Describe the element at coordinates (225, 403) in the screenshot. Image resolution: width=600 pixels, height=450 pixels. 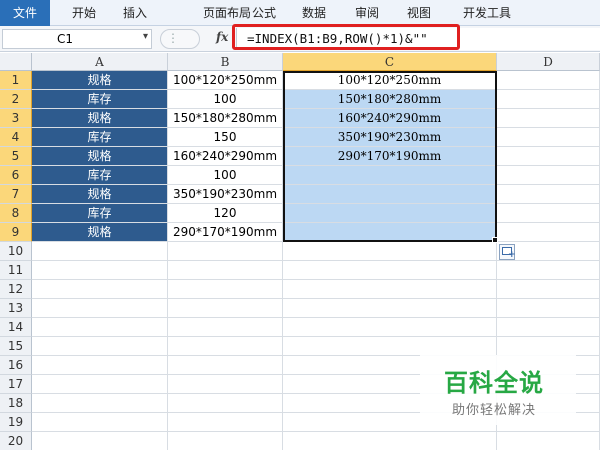
I see `cell-b18` at that location.